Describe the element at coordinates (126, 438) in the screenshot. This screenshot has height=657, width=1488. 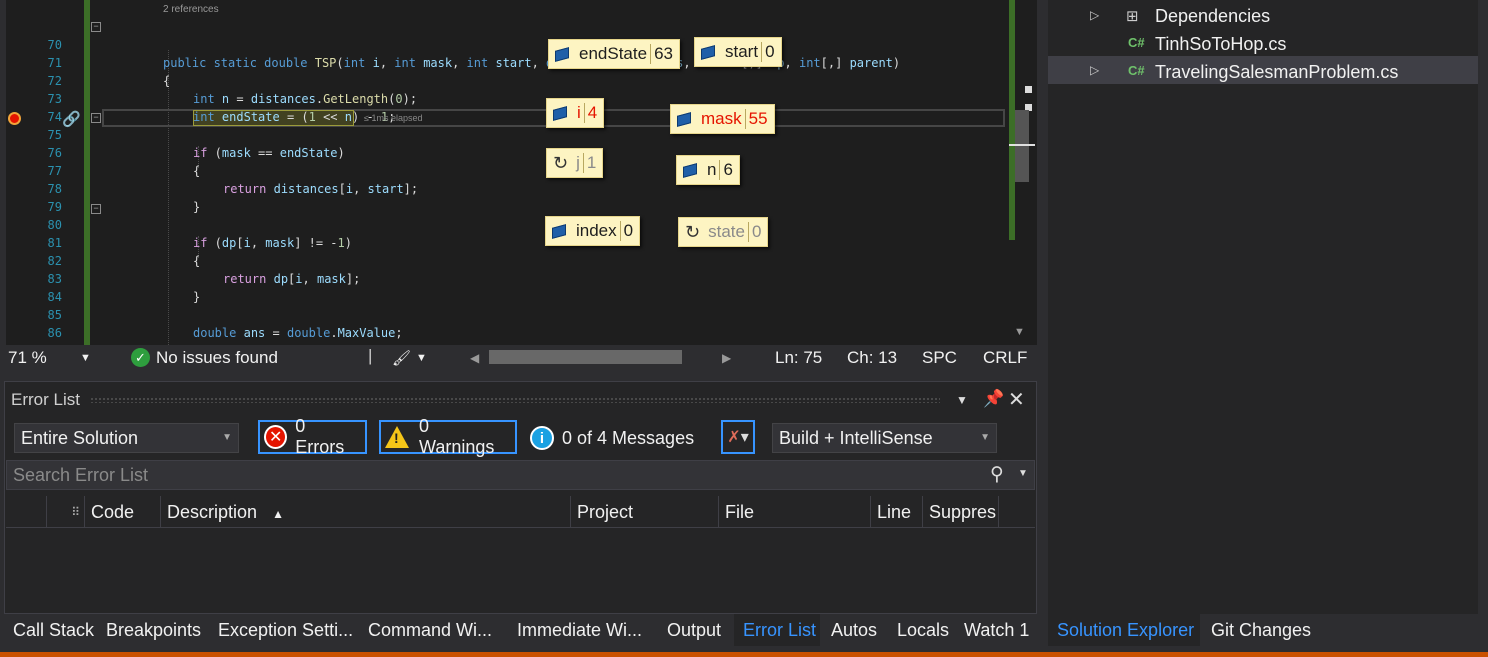
I see `scope-dropdown: Entire Solution ▼` at that location.